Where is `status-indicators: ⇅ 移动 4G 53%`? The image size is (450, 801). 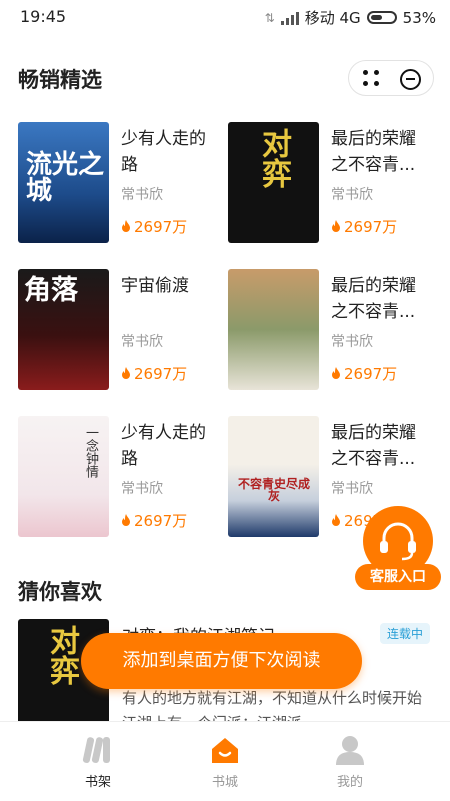
status-indicators: ⇅ 移动 4G 53% is located at coordinates (350, 17).